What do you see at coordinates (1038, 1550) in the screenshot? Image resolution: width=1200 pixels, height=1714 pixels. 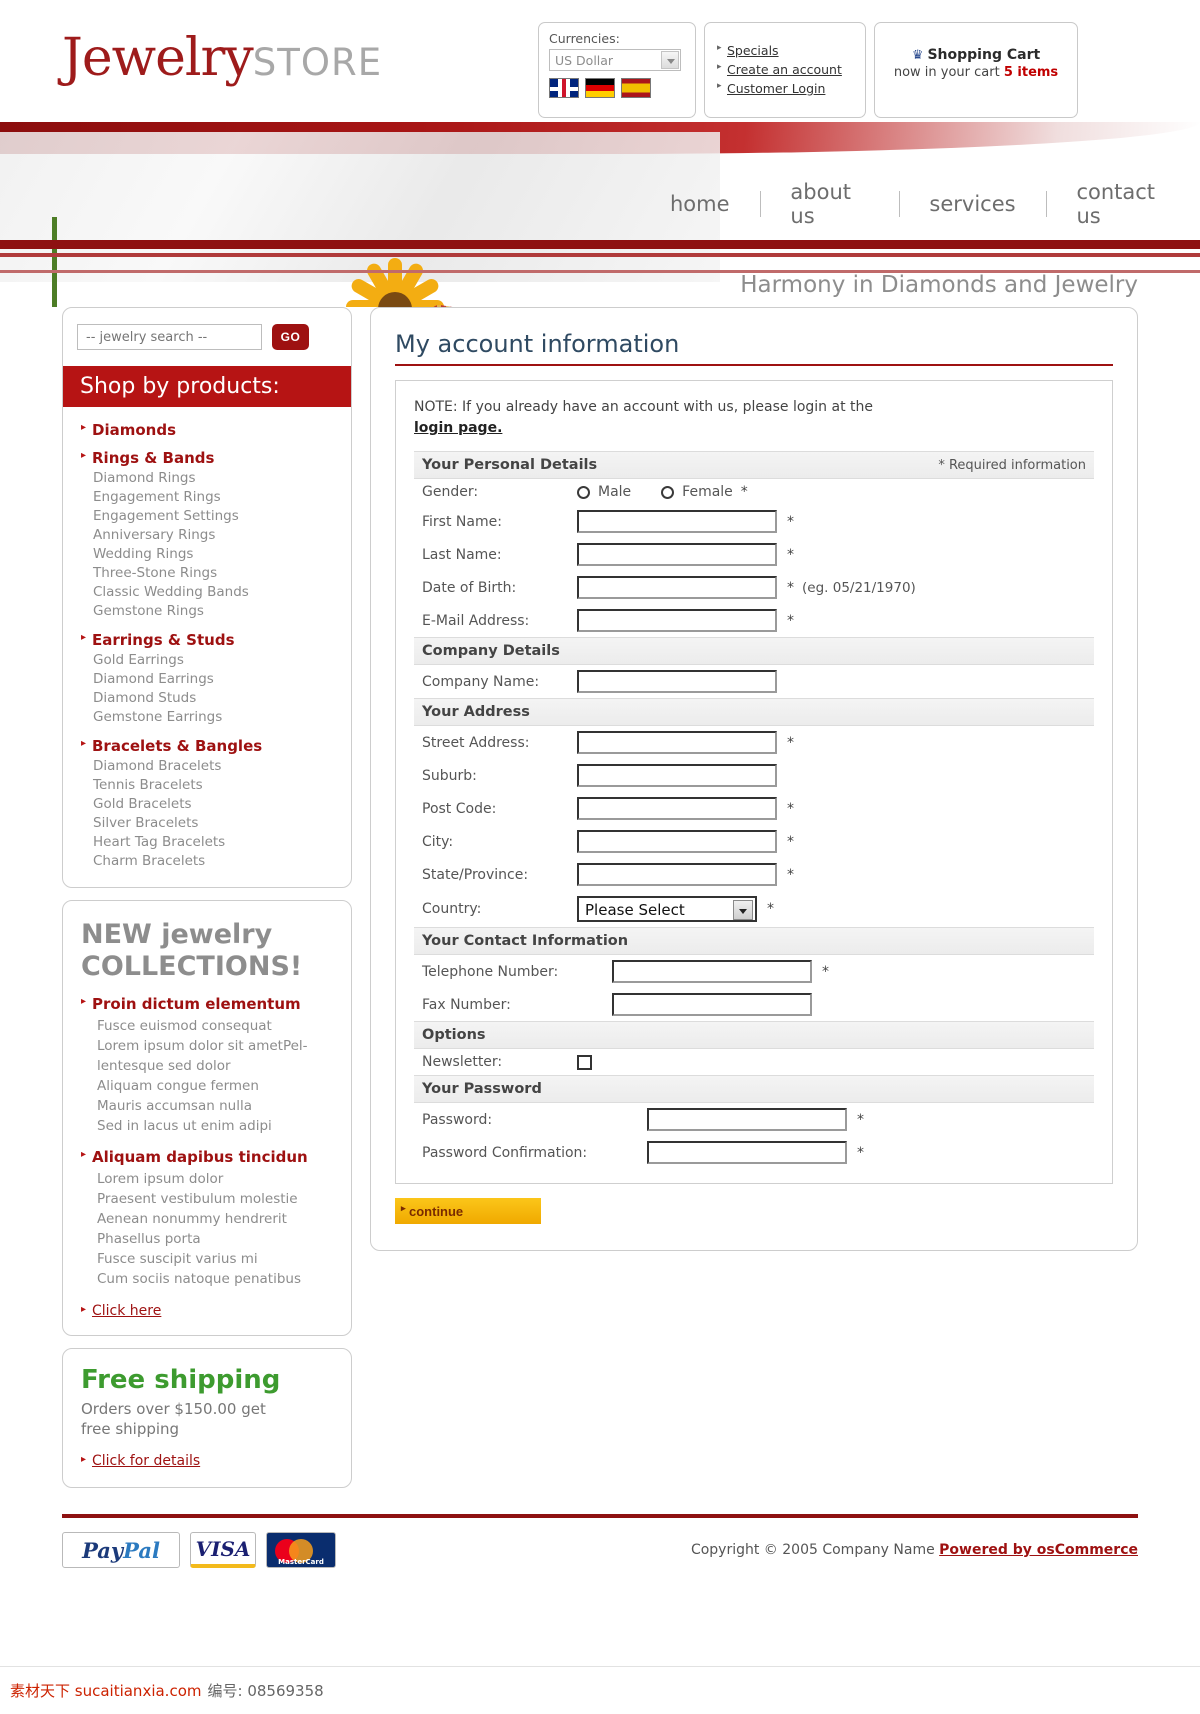 I see `powered-by-link: Powered by osCommerce` at bounding box center [1038, 1550].